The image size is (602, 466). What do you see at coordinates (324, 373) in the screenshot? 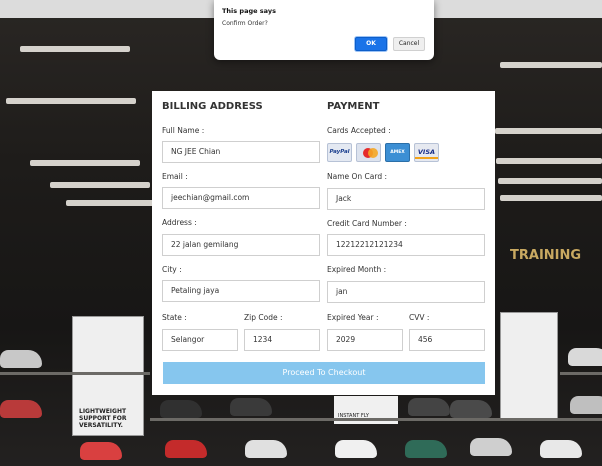
I see `proceed-to-checkout-button: Proceed To Checkout` at bounding box center [324, 373].